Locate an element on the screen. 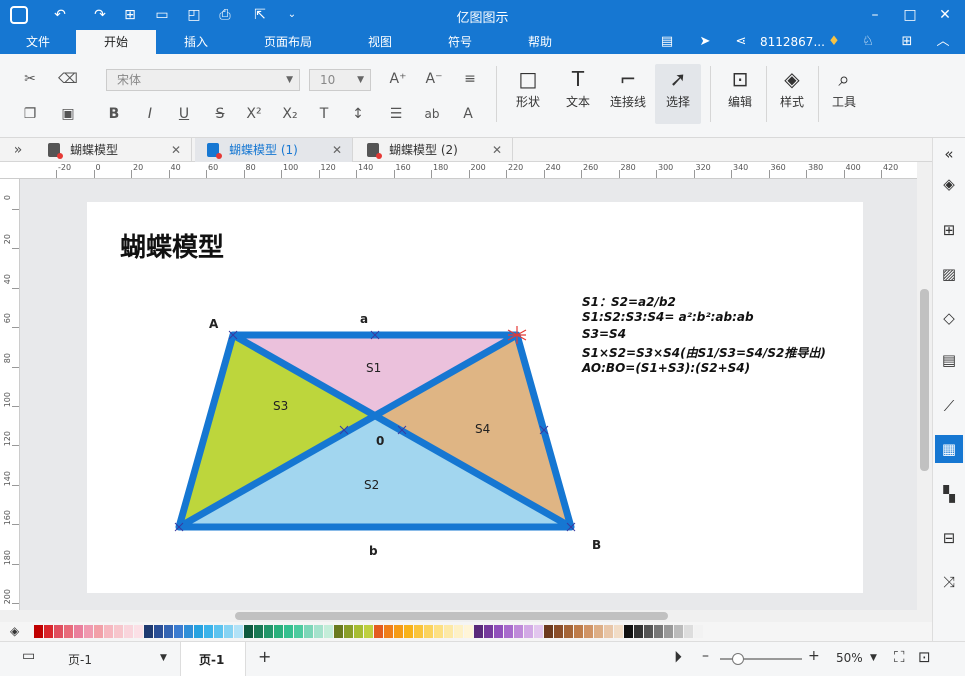 Image resolution: width=965 pixels, height=676 pixels. bullets-icon: ☰ is located at coordinates (396, 114).